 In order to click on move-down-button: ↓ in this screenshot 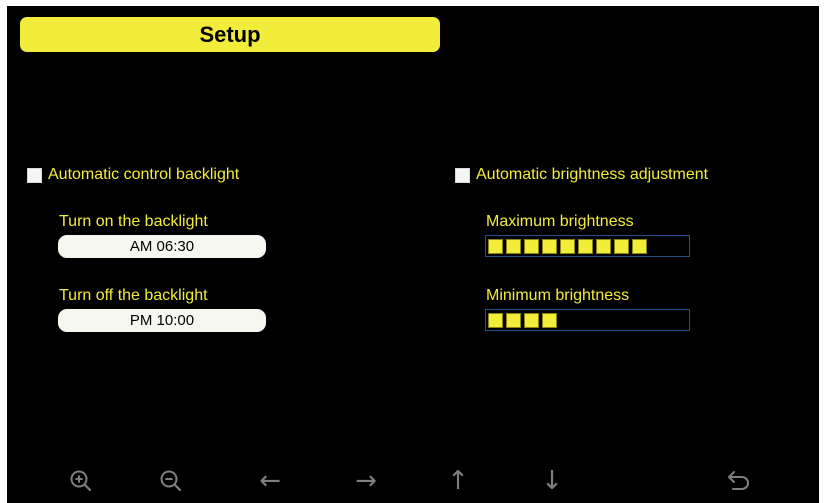, I will do `click(552, 481)`.